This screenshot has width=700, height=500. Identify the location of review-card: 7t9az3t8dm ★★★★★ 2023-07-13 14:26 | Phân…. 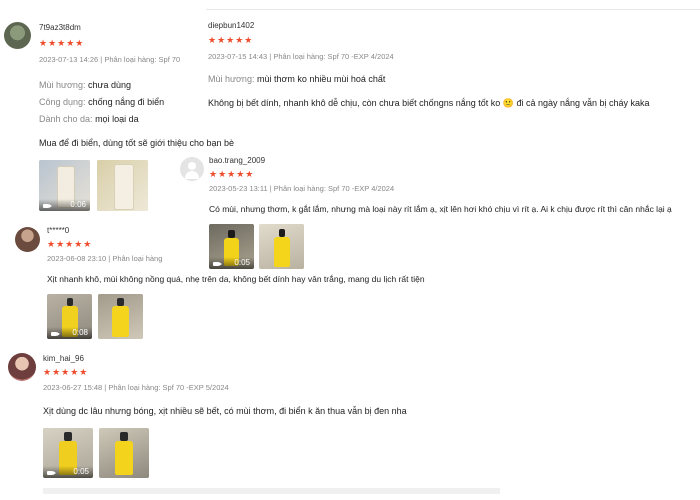
(117, 107).